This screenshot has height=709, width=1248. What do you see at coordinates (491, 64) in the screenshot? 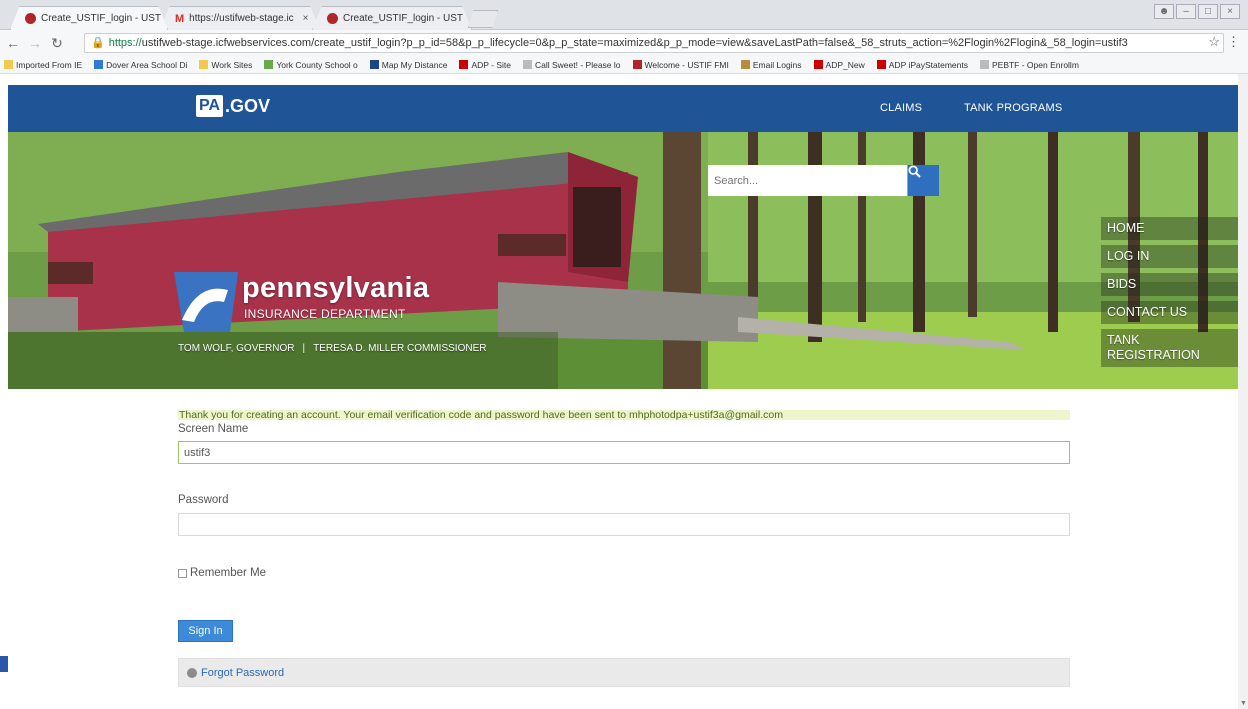
I see `bookmark-label: ADP - Site` at bounding box center [491, 64].